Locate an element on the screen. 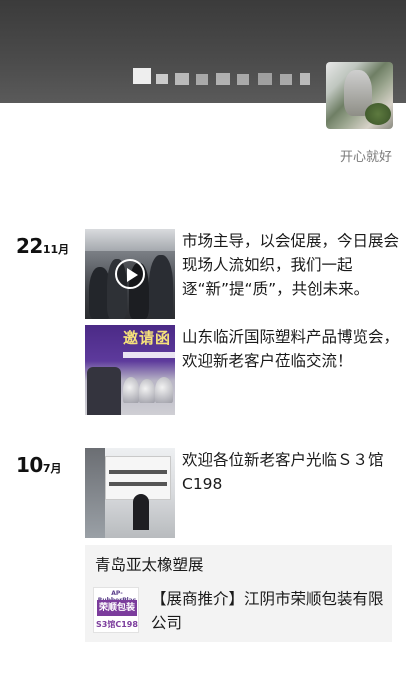  post-video-thumbnail is located at coordinates (130, 274).